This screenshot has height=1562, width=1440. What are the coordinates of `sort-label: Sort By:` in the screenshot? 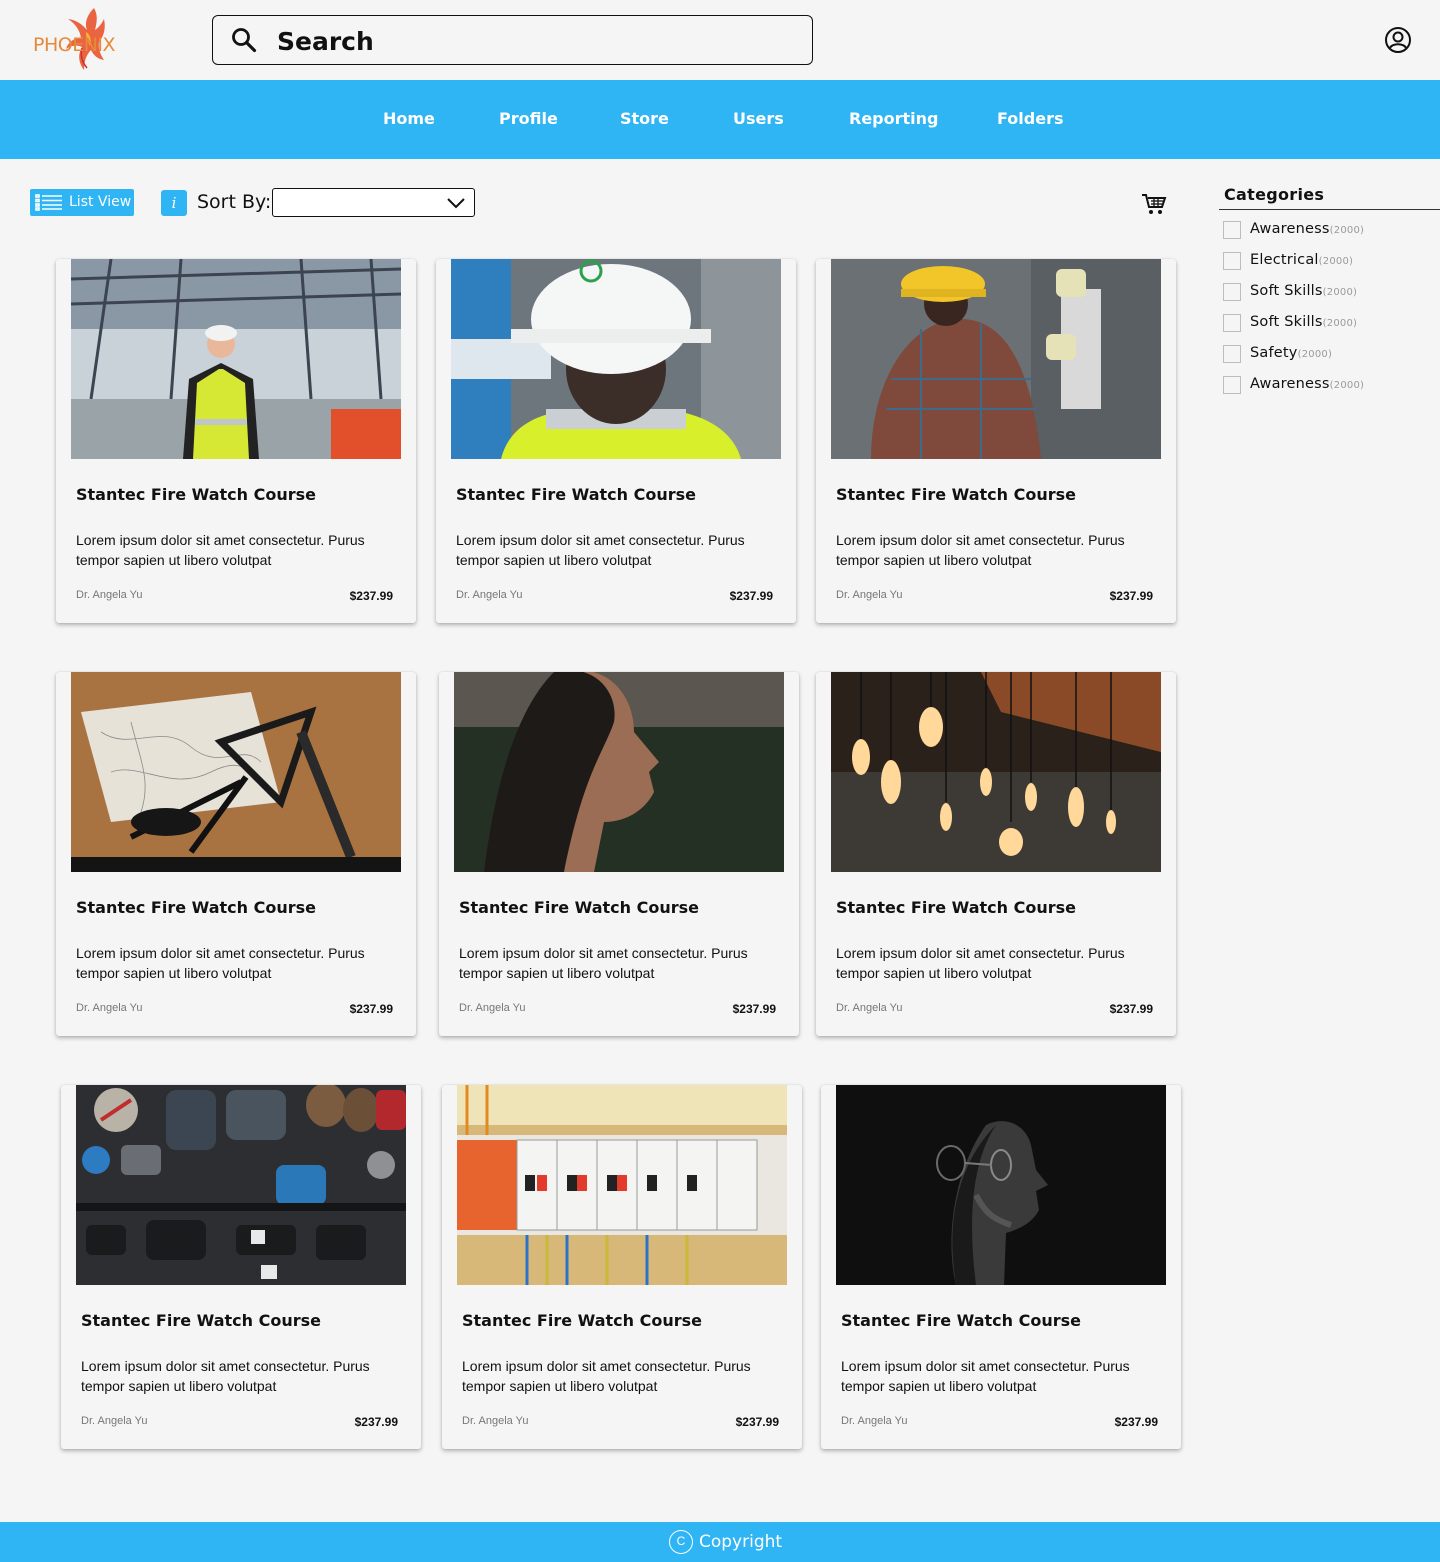 It's located at (234, 202).